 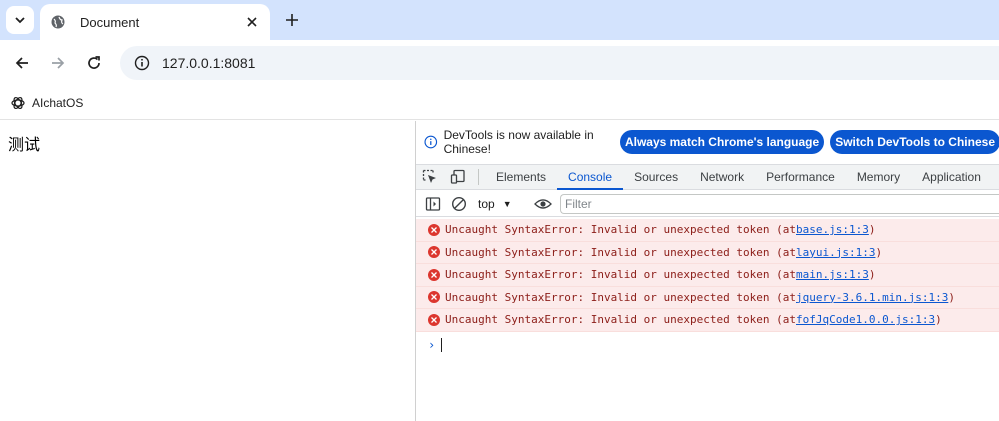 What do you see at coordinates (914, 142) in the screenshot?
I see `switch-to-chinese-button: Switch DevTools to Chinese` at bounding box center [914, 142].